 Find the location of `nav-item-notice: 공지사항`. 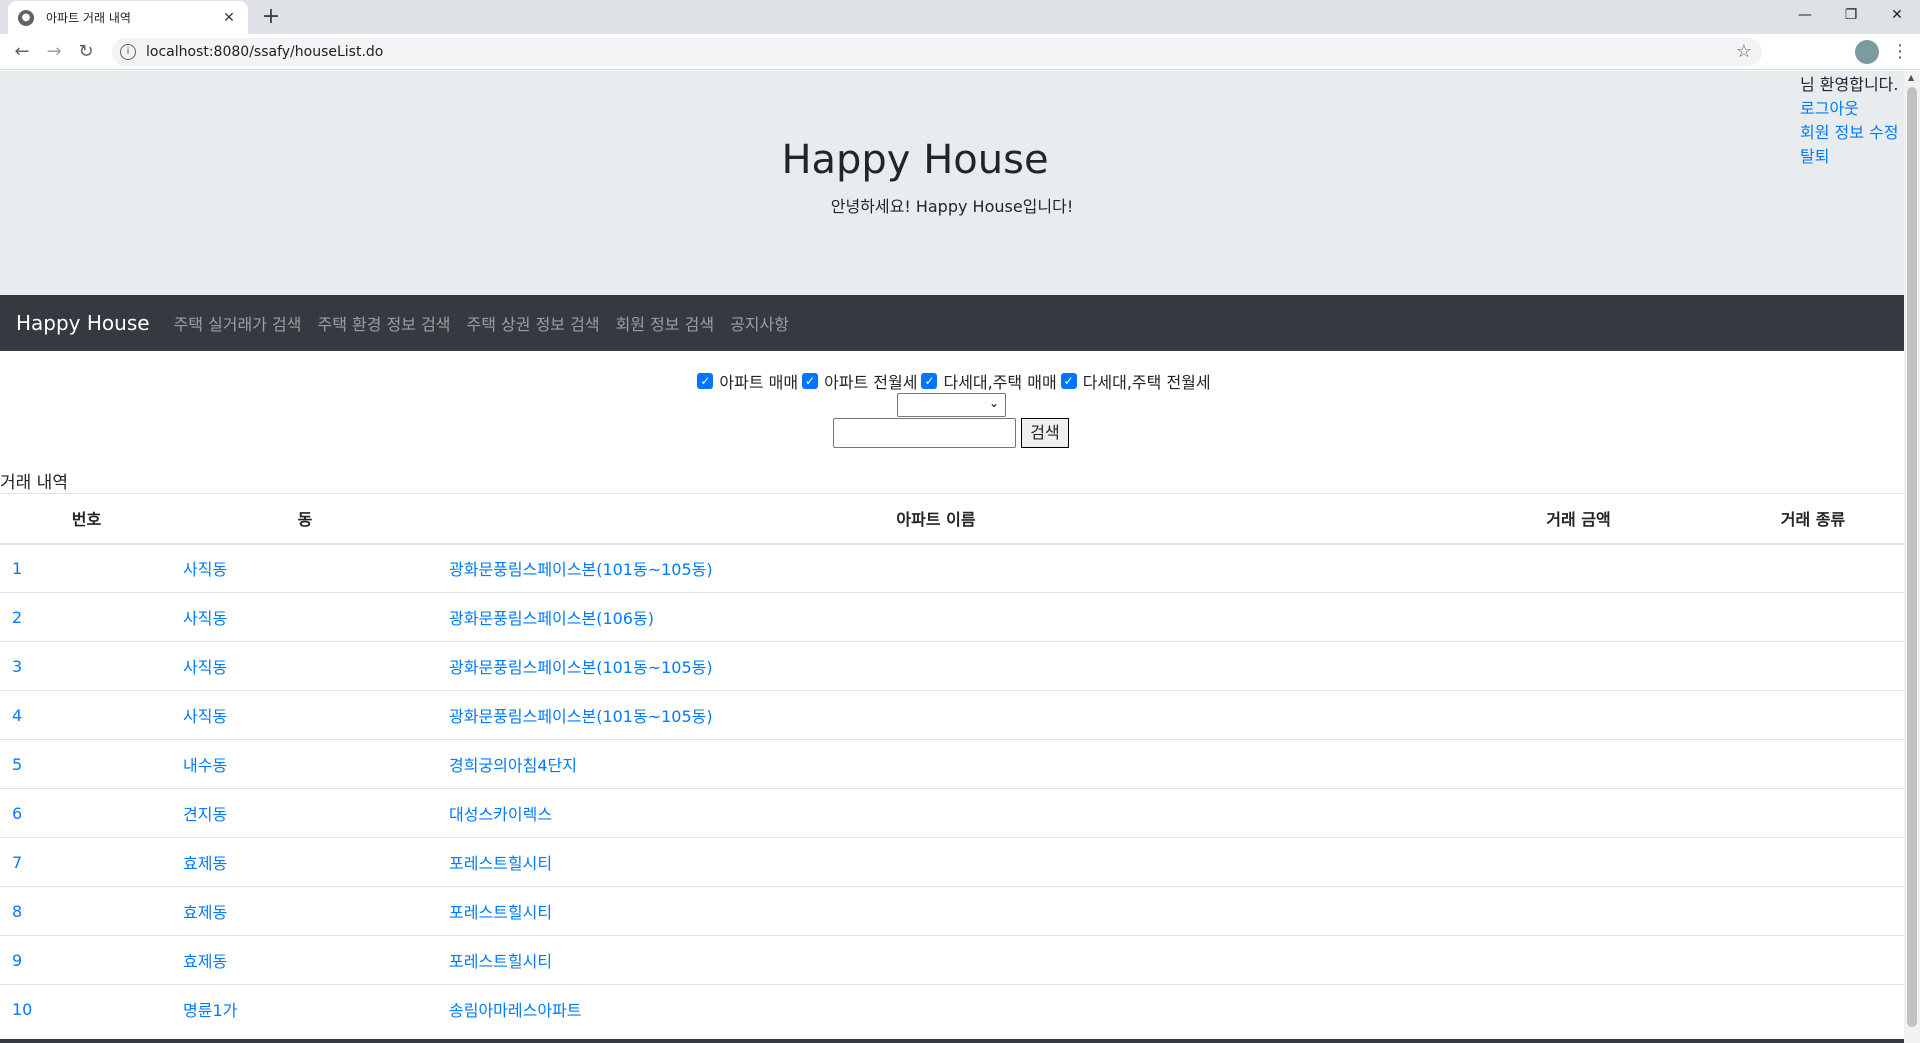

nav-item-notice: 공지사항 is located at coordinates (759, 323).